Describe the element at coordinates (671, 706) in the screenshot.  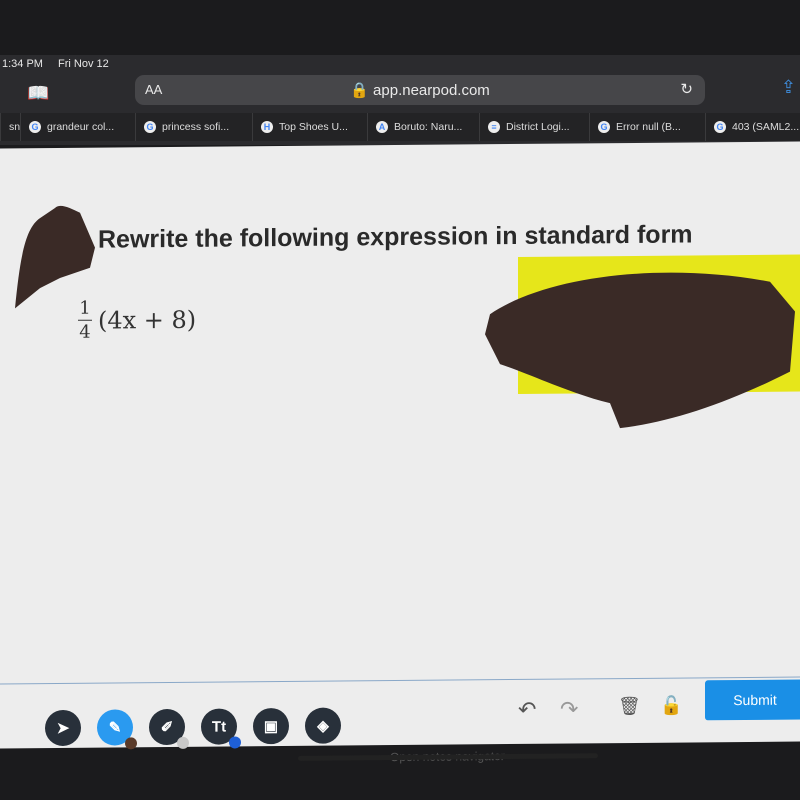
I see `unlock-icon: 🔓` at that location.